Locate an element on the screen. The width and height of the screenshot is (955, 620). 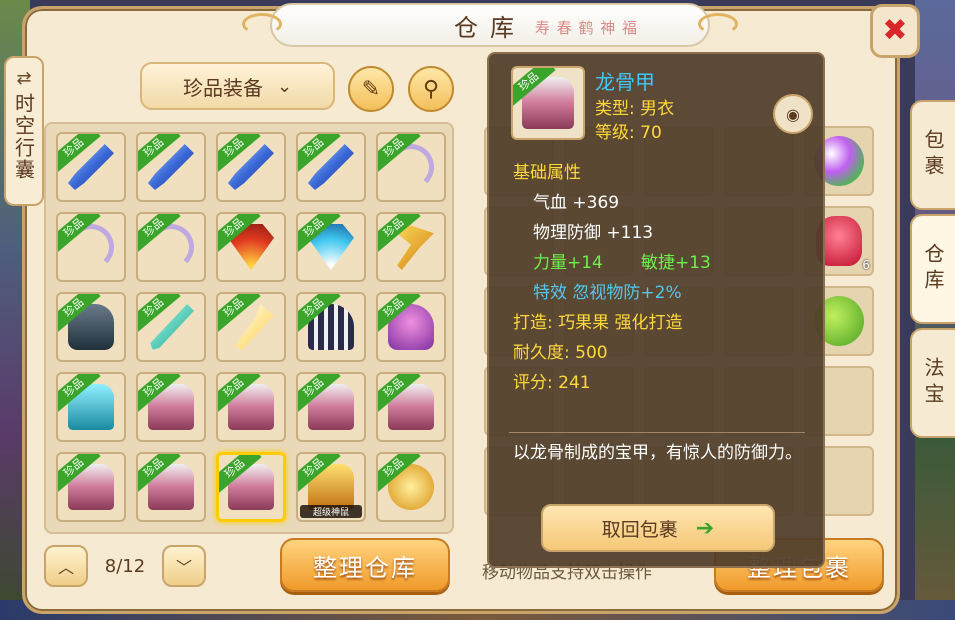
pencil-icon: ✎ is located at coordinates (371, 89).